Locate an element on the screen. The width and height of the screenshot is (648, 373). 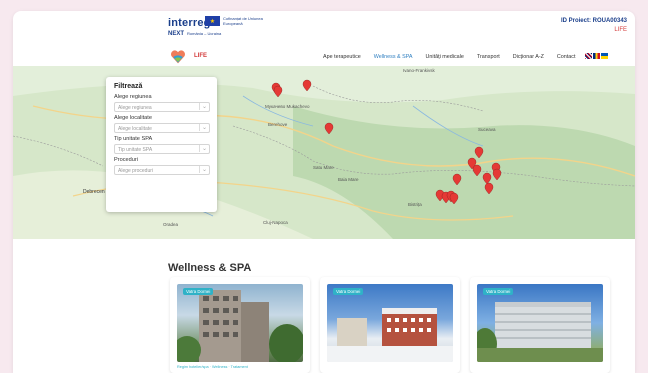
language-switcher is located at coordinates (596, 56).